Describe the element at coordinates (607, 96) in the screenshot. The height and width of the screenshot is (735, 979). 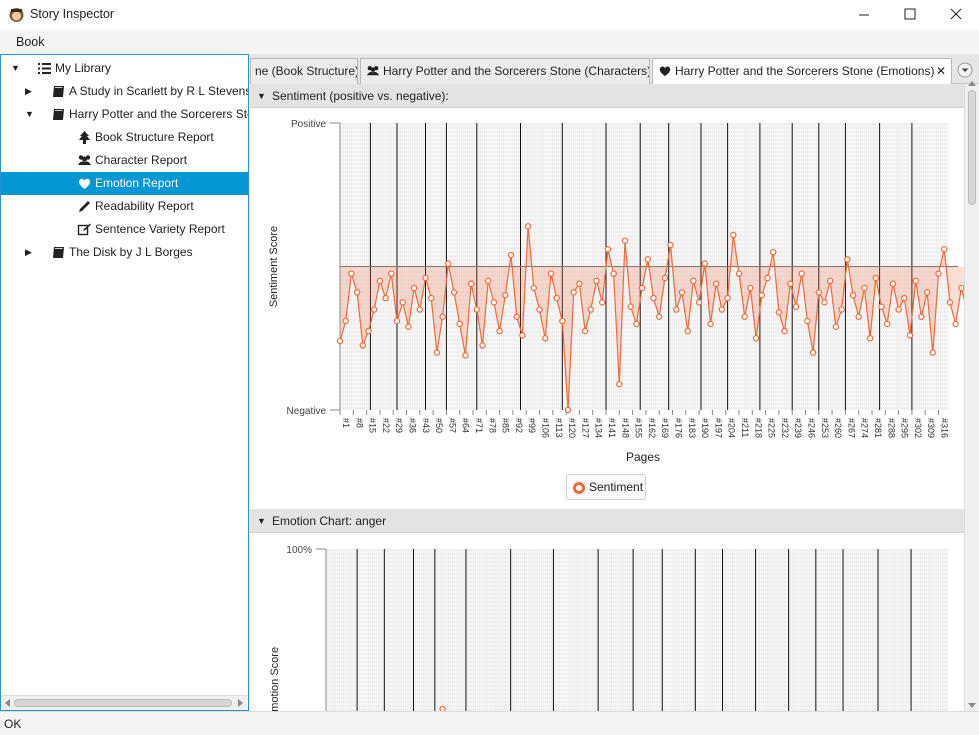
I see `sentiment-section-header: ▼ Sentiment (positive vs. negative):` at that location.